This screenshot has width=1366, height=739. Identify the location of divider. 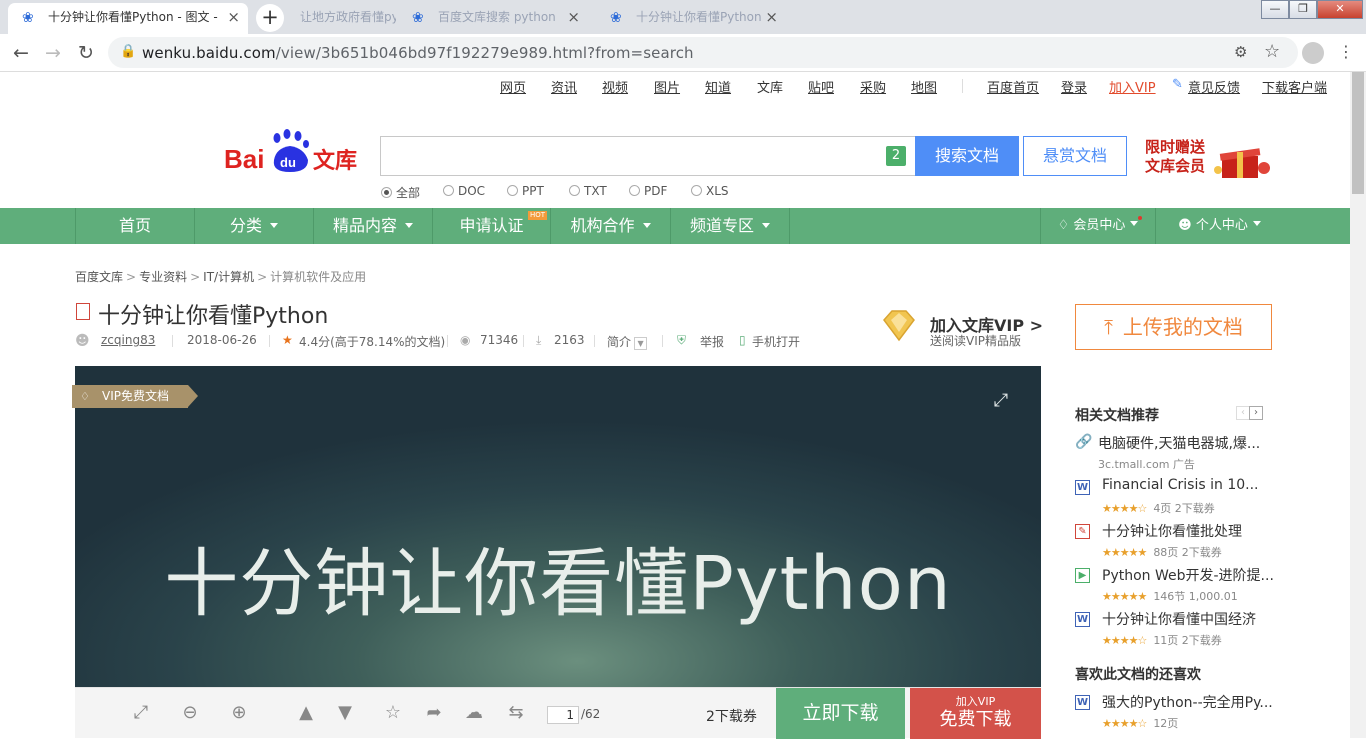
(594, 341).